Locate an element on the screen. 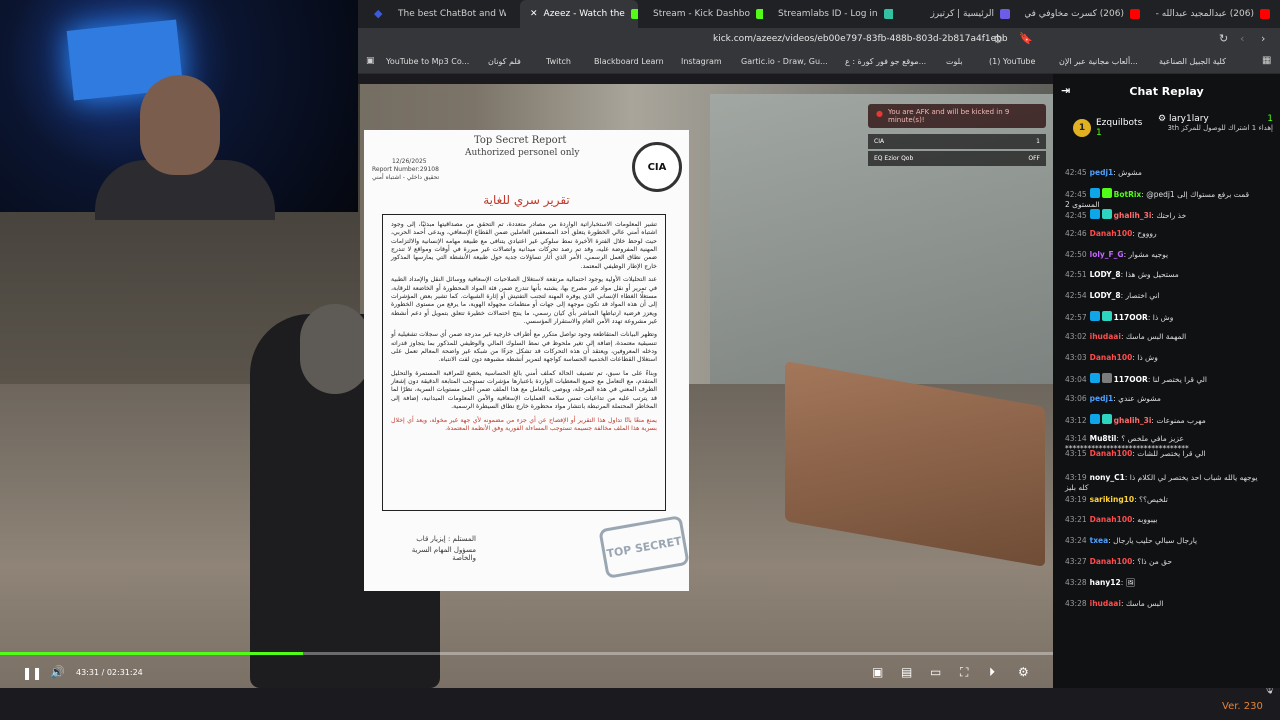  close-icon: ✕ is located at coordinates (534, 14).